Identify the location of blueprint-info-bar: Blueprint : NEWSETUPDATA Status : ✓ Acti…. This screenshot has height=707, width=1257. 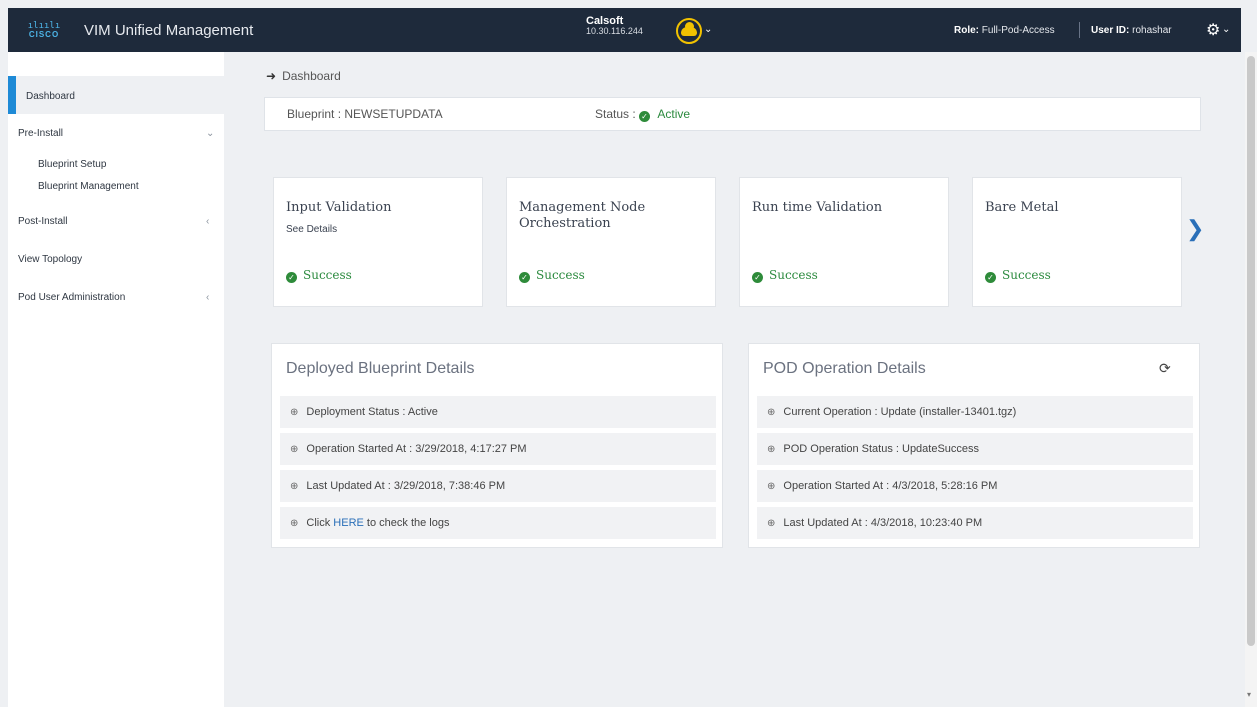
(732, 114).